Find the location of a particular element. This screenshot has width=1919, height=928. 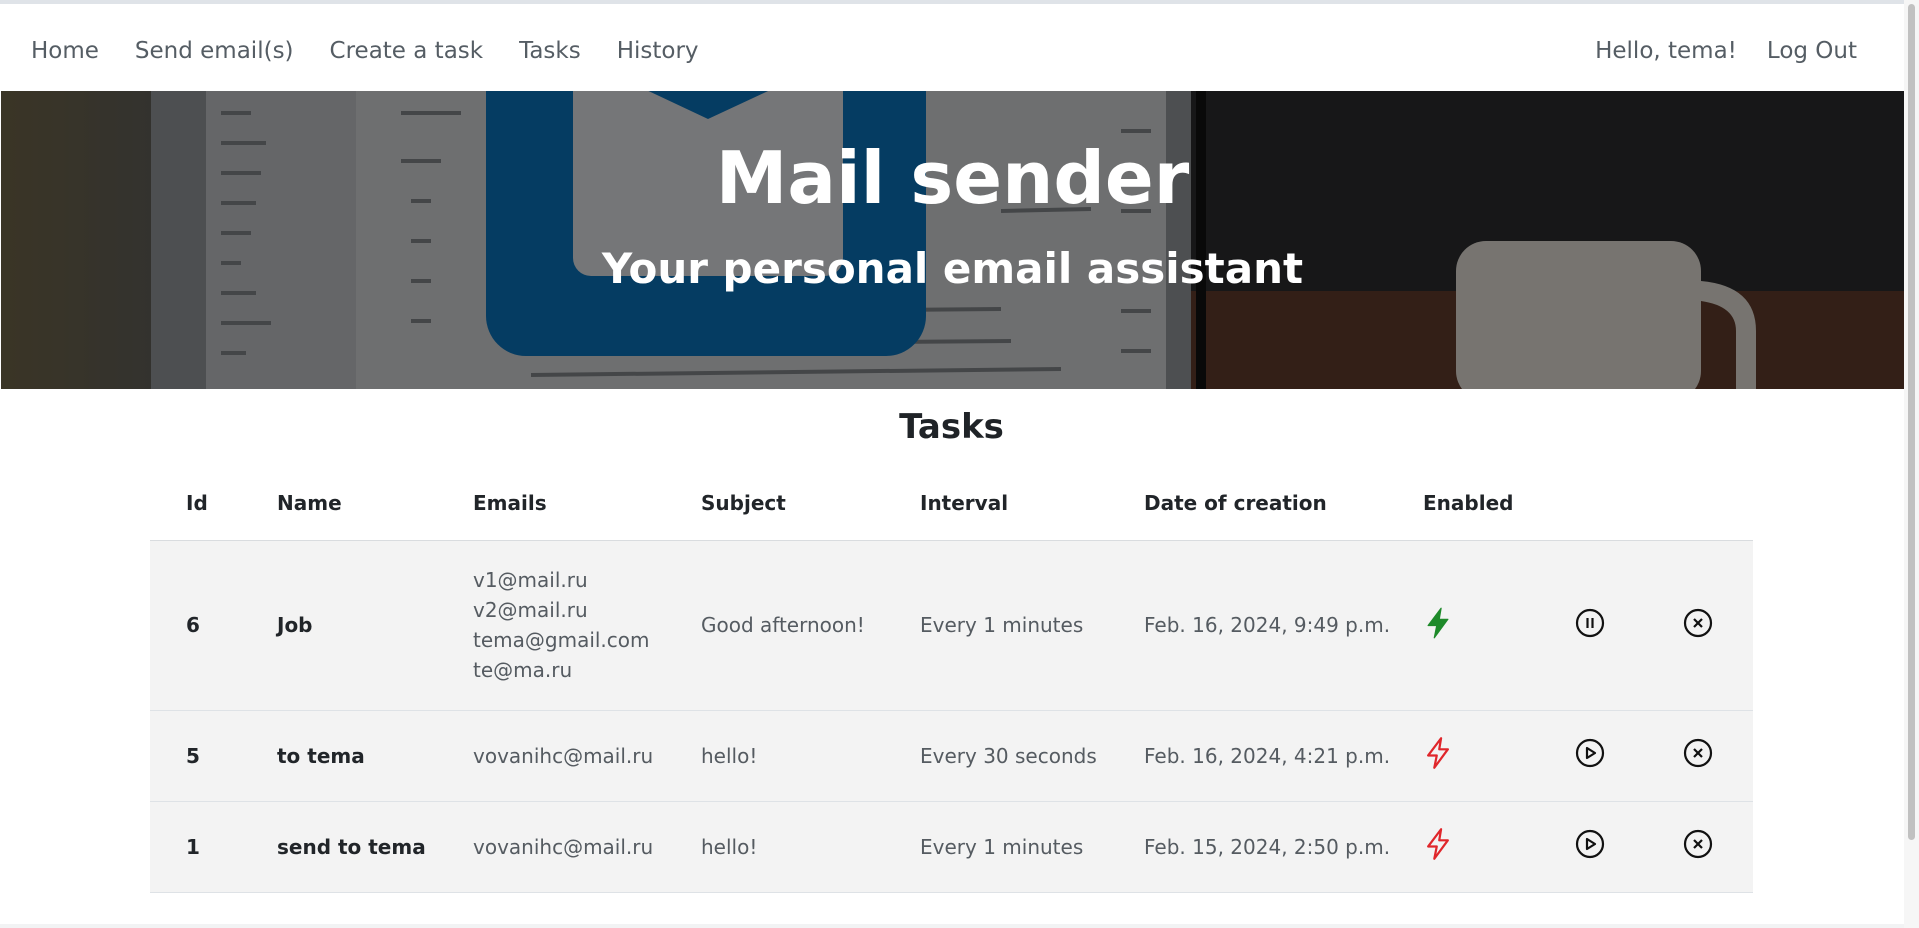

hero-title: Mail sender is located at coordinates (952, 178).